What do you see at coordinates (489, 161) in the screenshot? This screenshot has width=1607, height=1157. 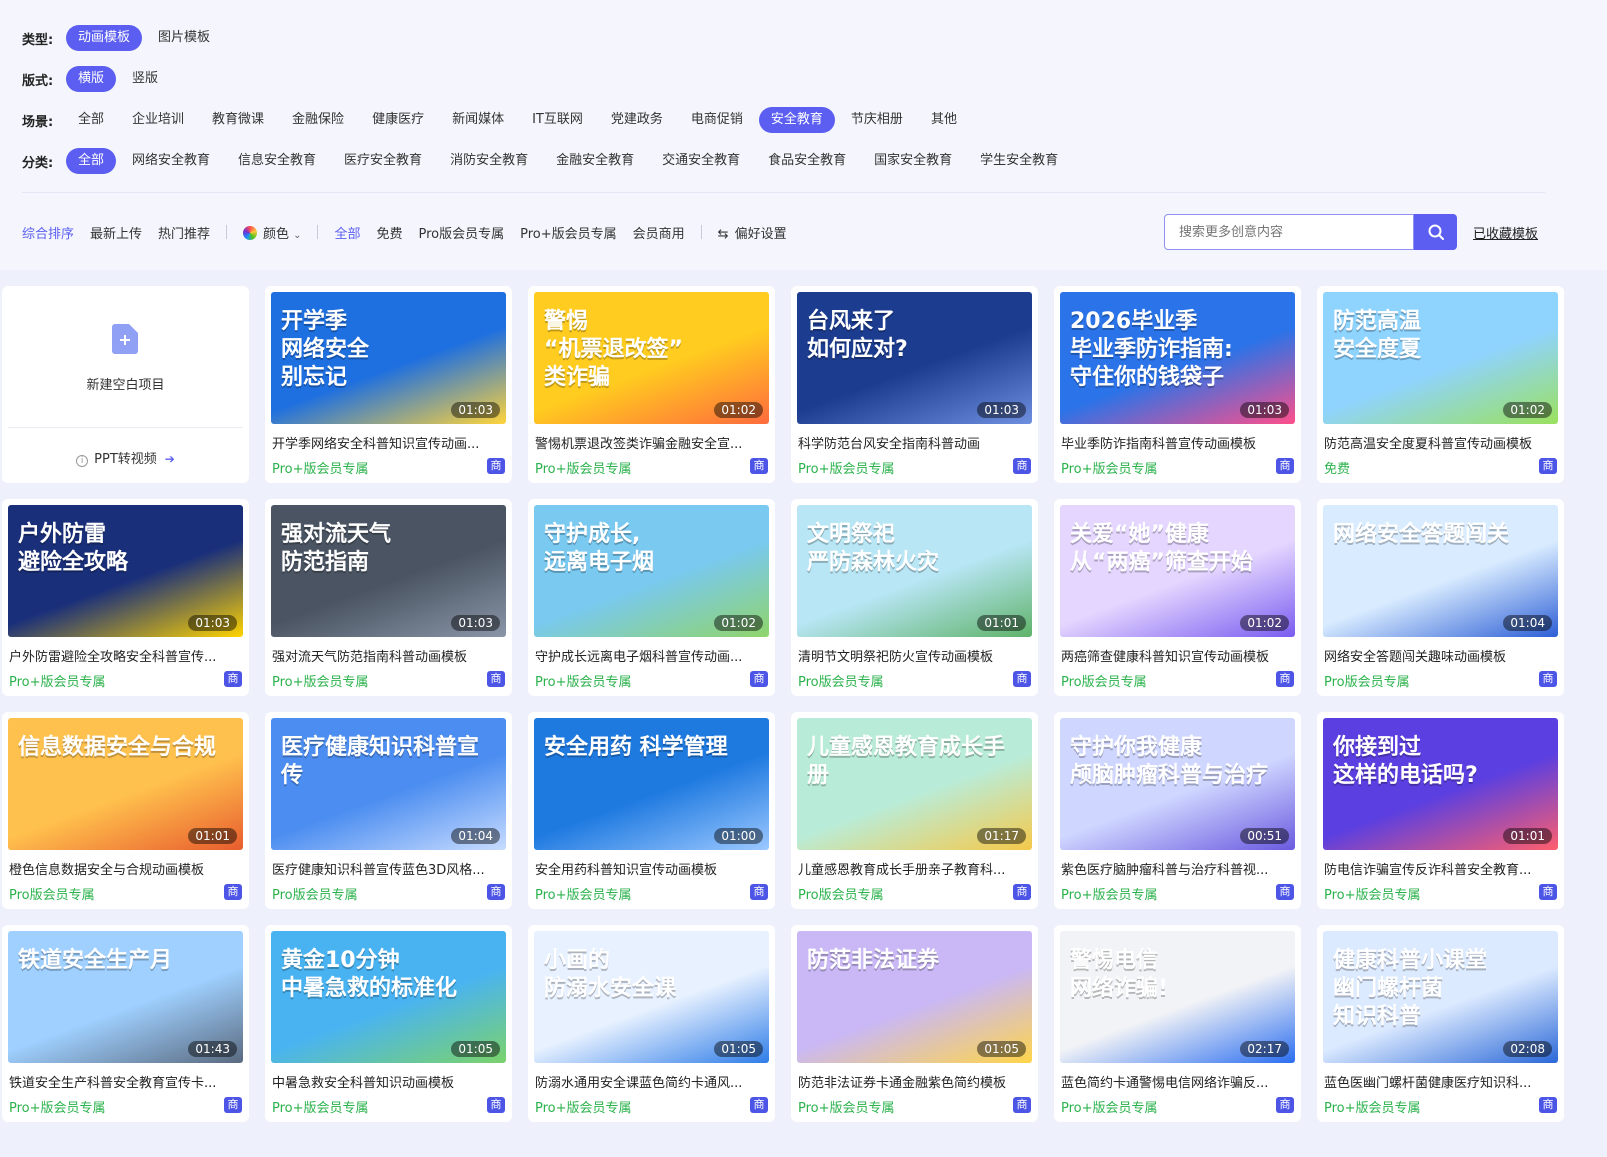 I see `category-chip: 消防安全教育` at bounding box center [489, 161].